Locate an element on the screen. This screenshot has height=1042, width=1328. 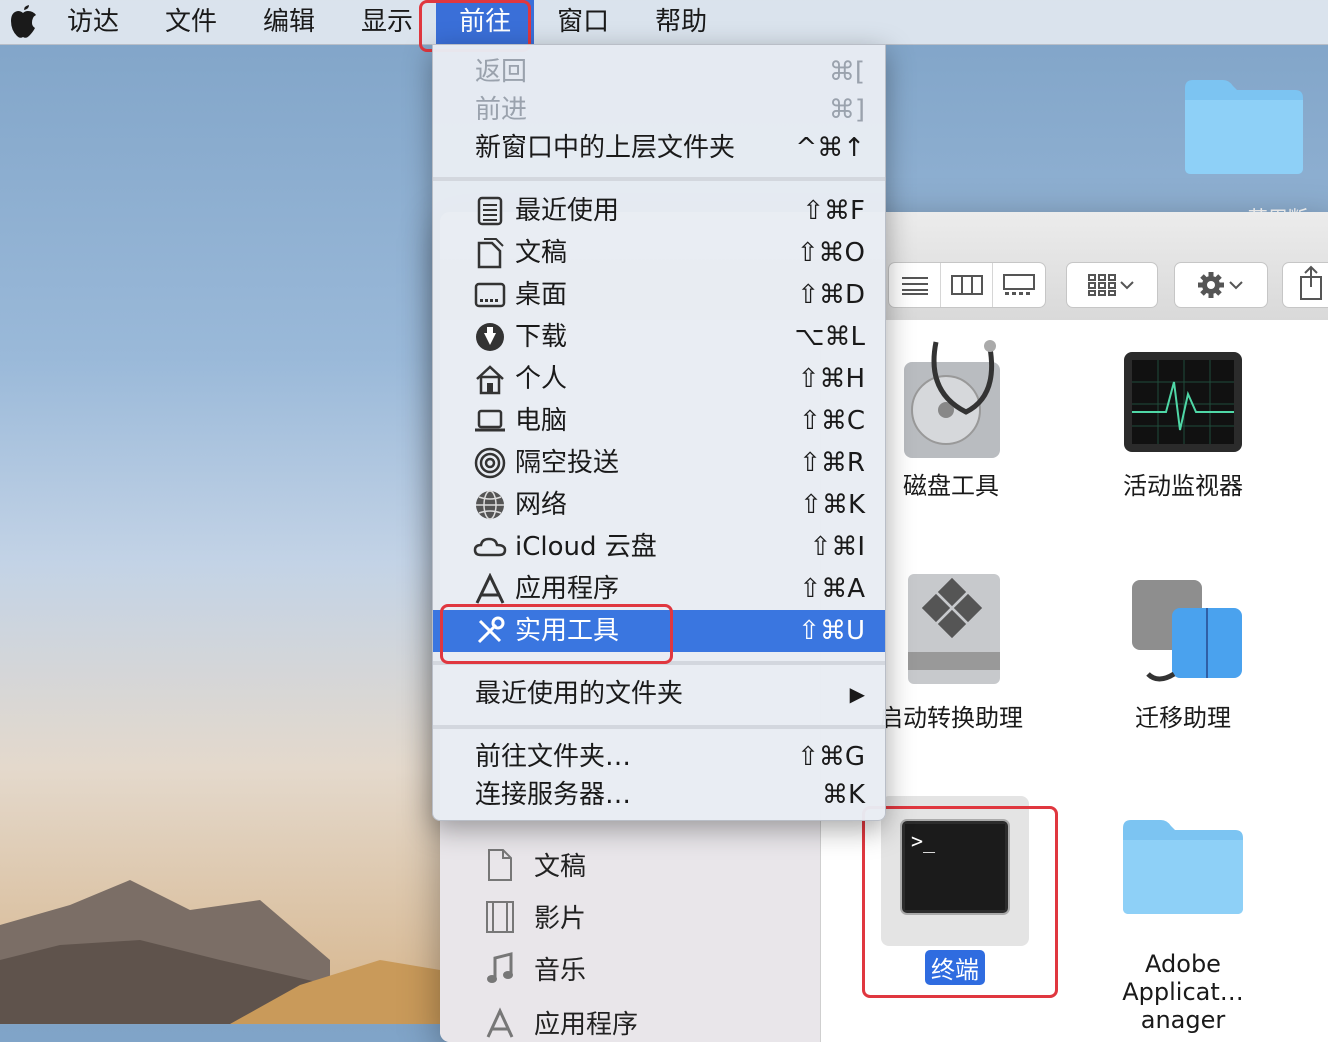
share-button is located at coordinates (1305, 285).